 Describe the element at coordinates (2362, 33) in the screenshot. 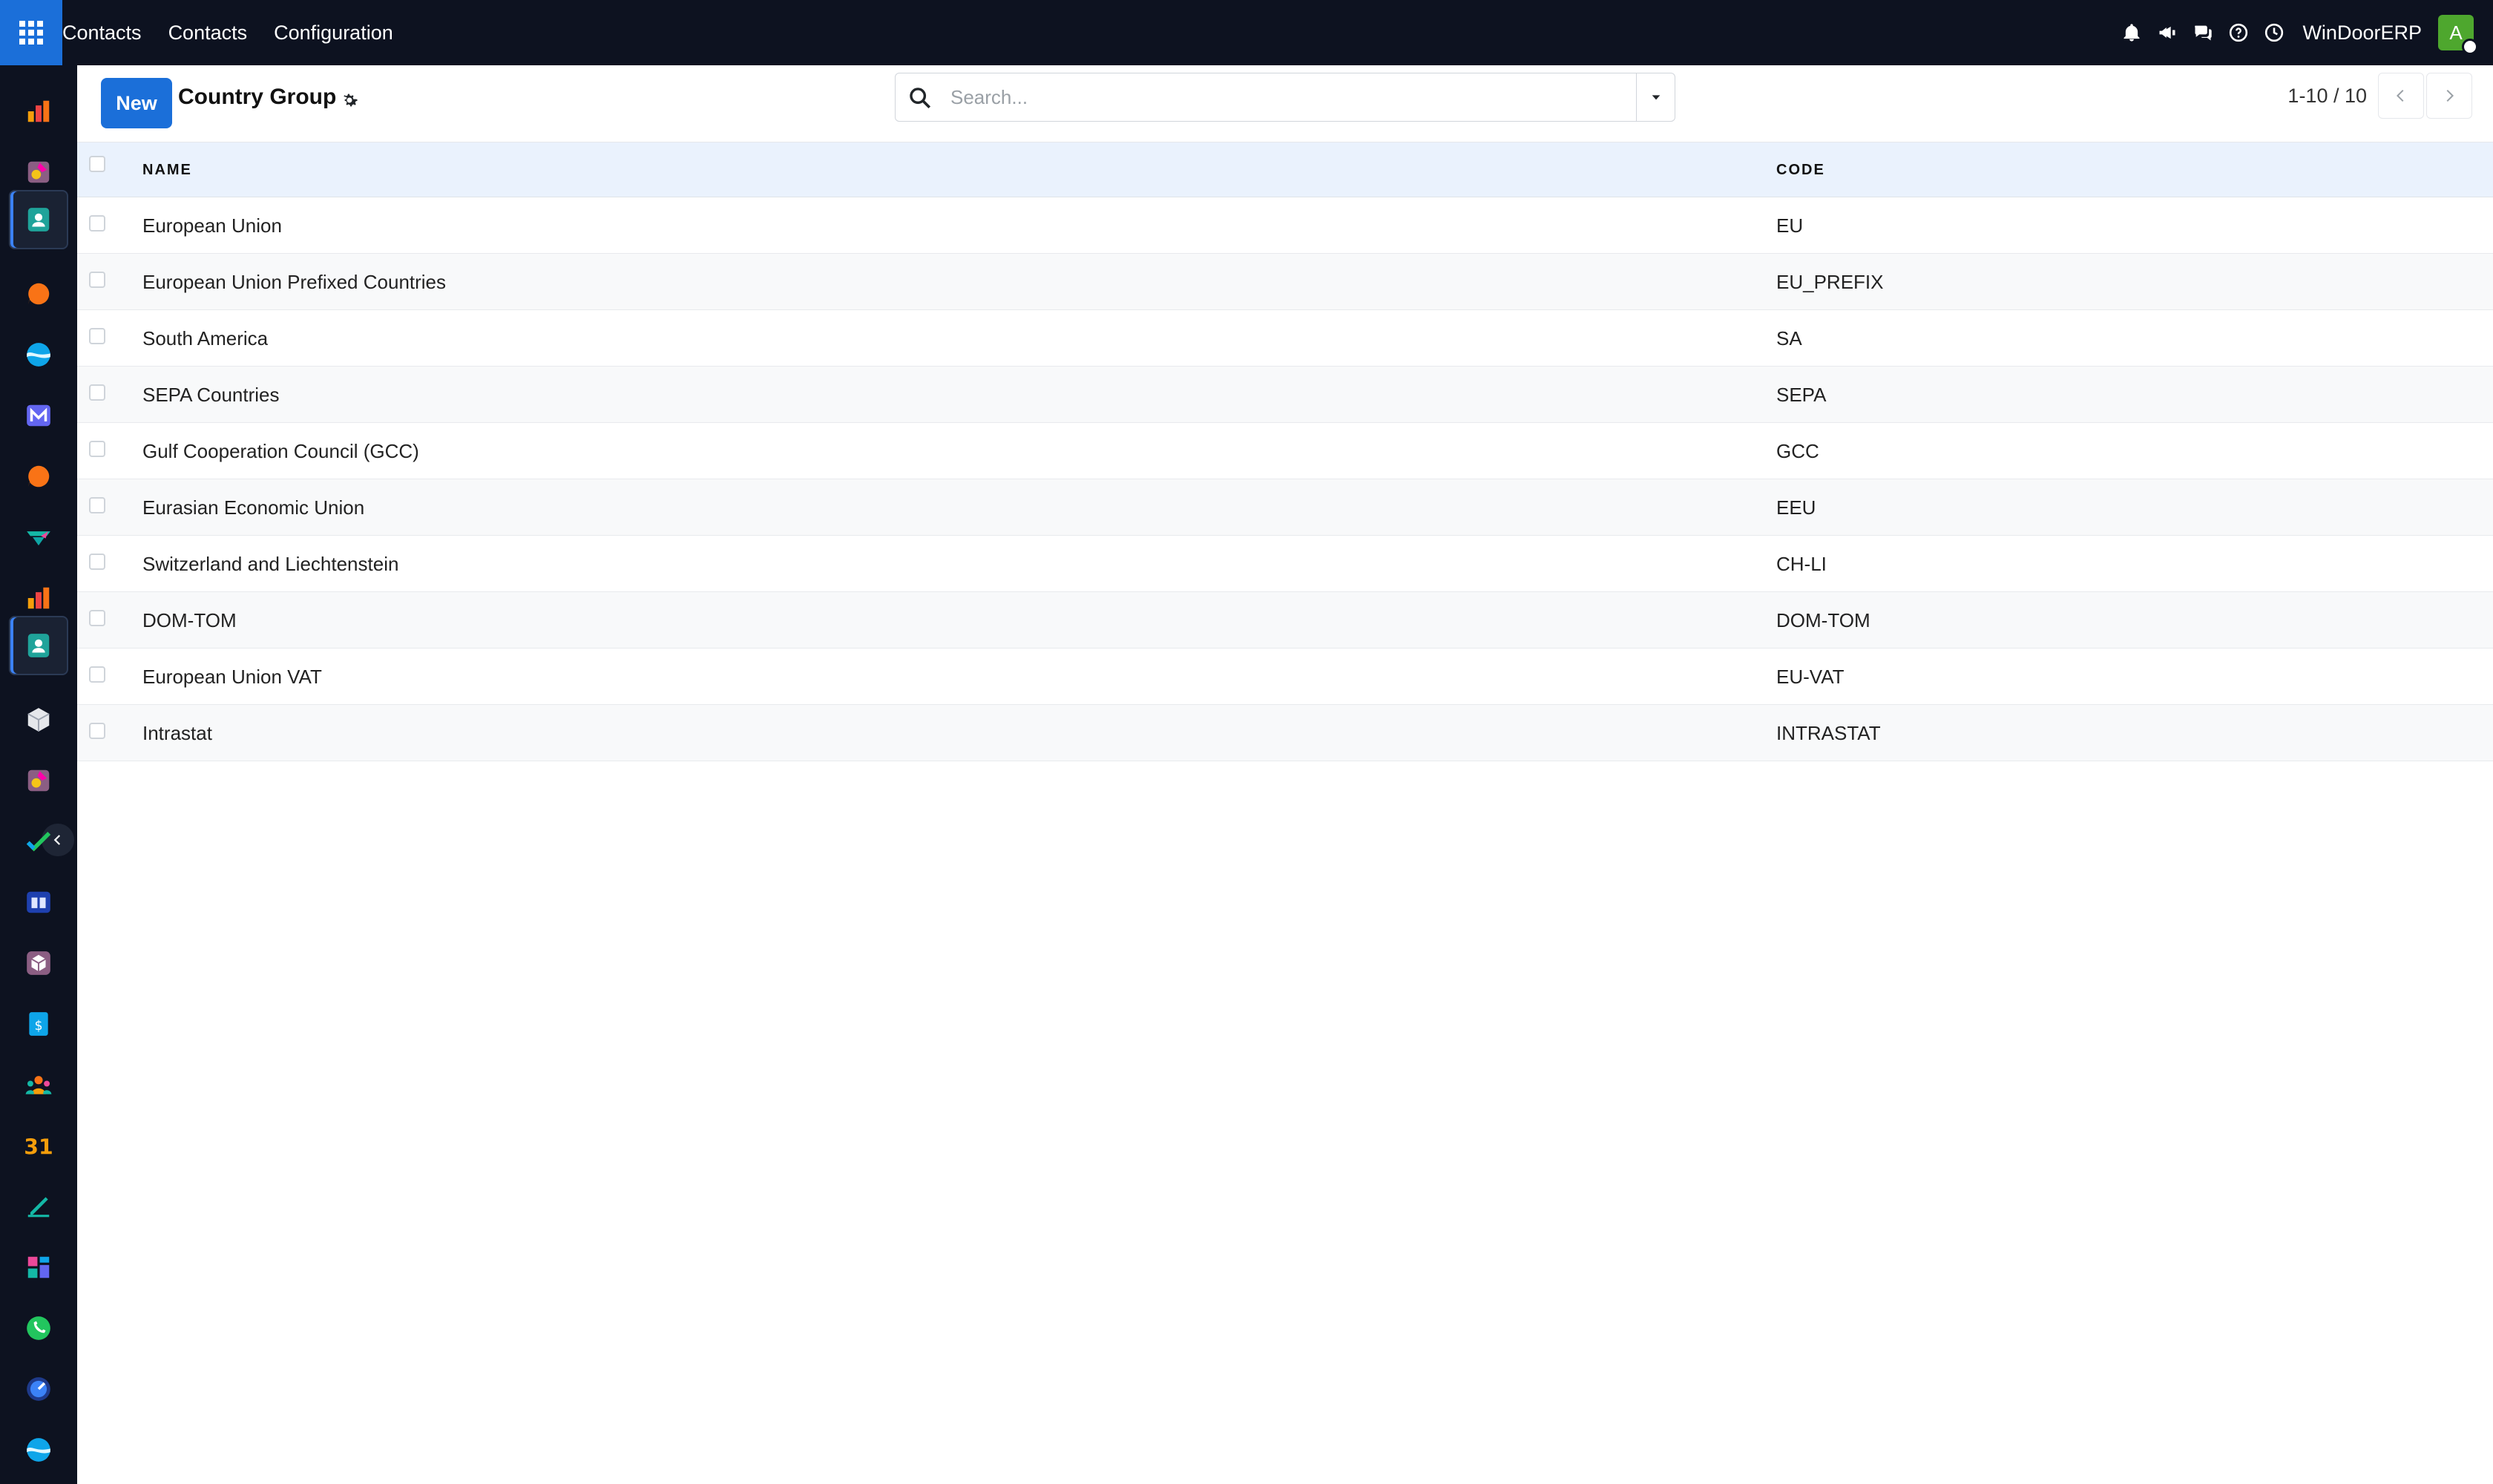

I see `company-switcher: WinDoorERP` at that location.